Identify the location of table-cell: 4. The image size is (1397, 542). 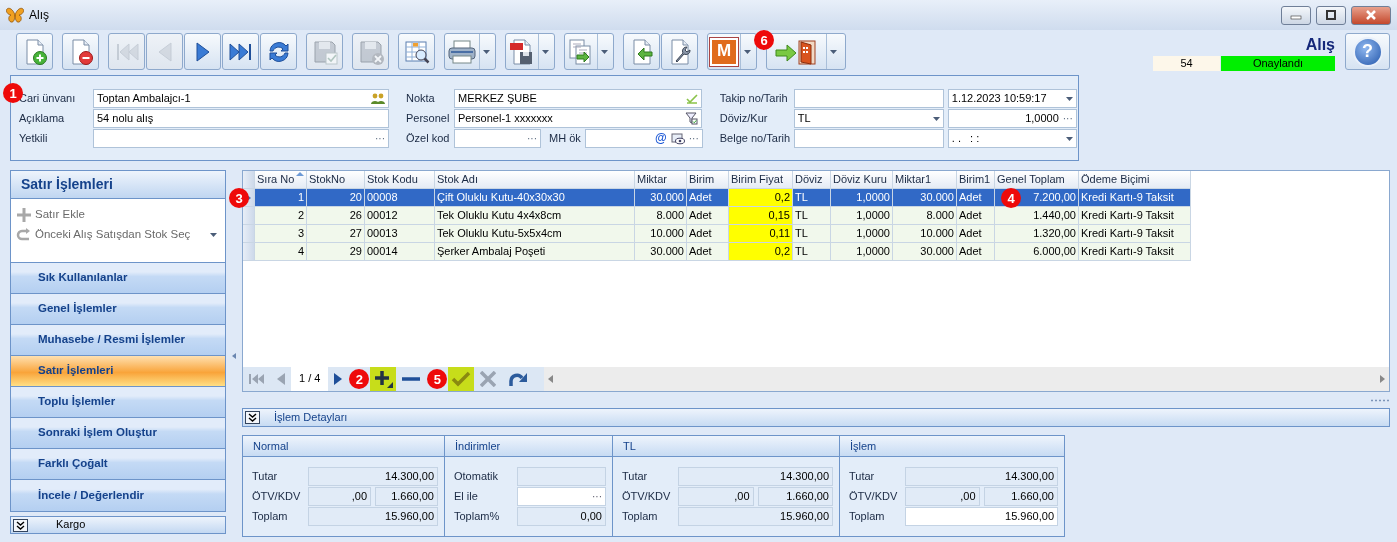
(281, 252).